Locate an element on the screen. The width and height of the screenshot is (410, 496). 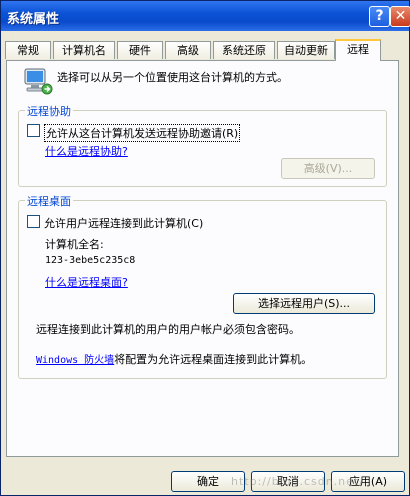
window-title: 系统属性 is located at coordinates (33, 19).